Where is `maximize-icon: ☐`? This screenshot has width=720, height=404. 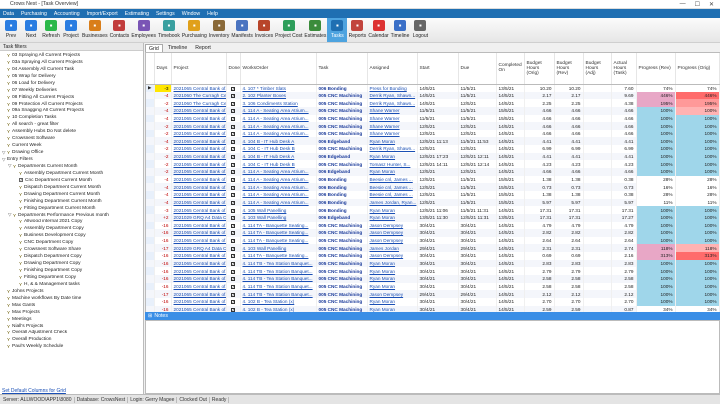
maximize-icon: ☐ is located at coordinates (697, 4).